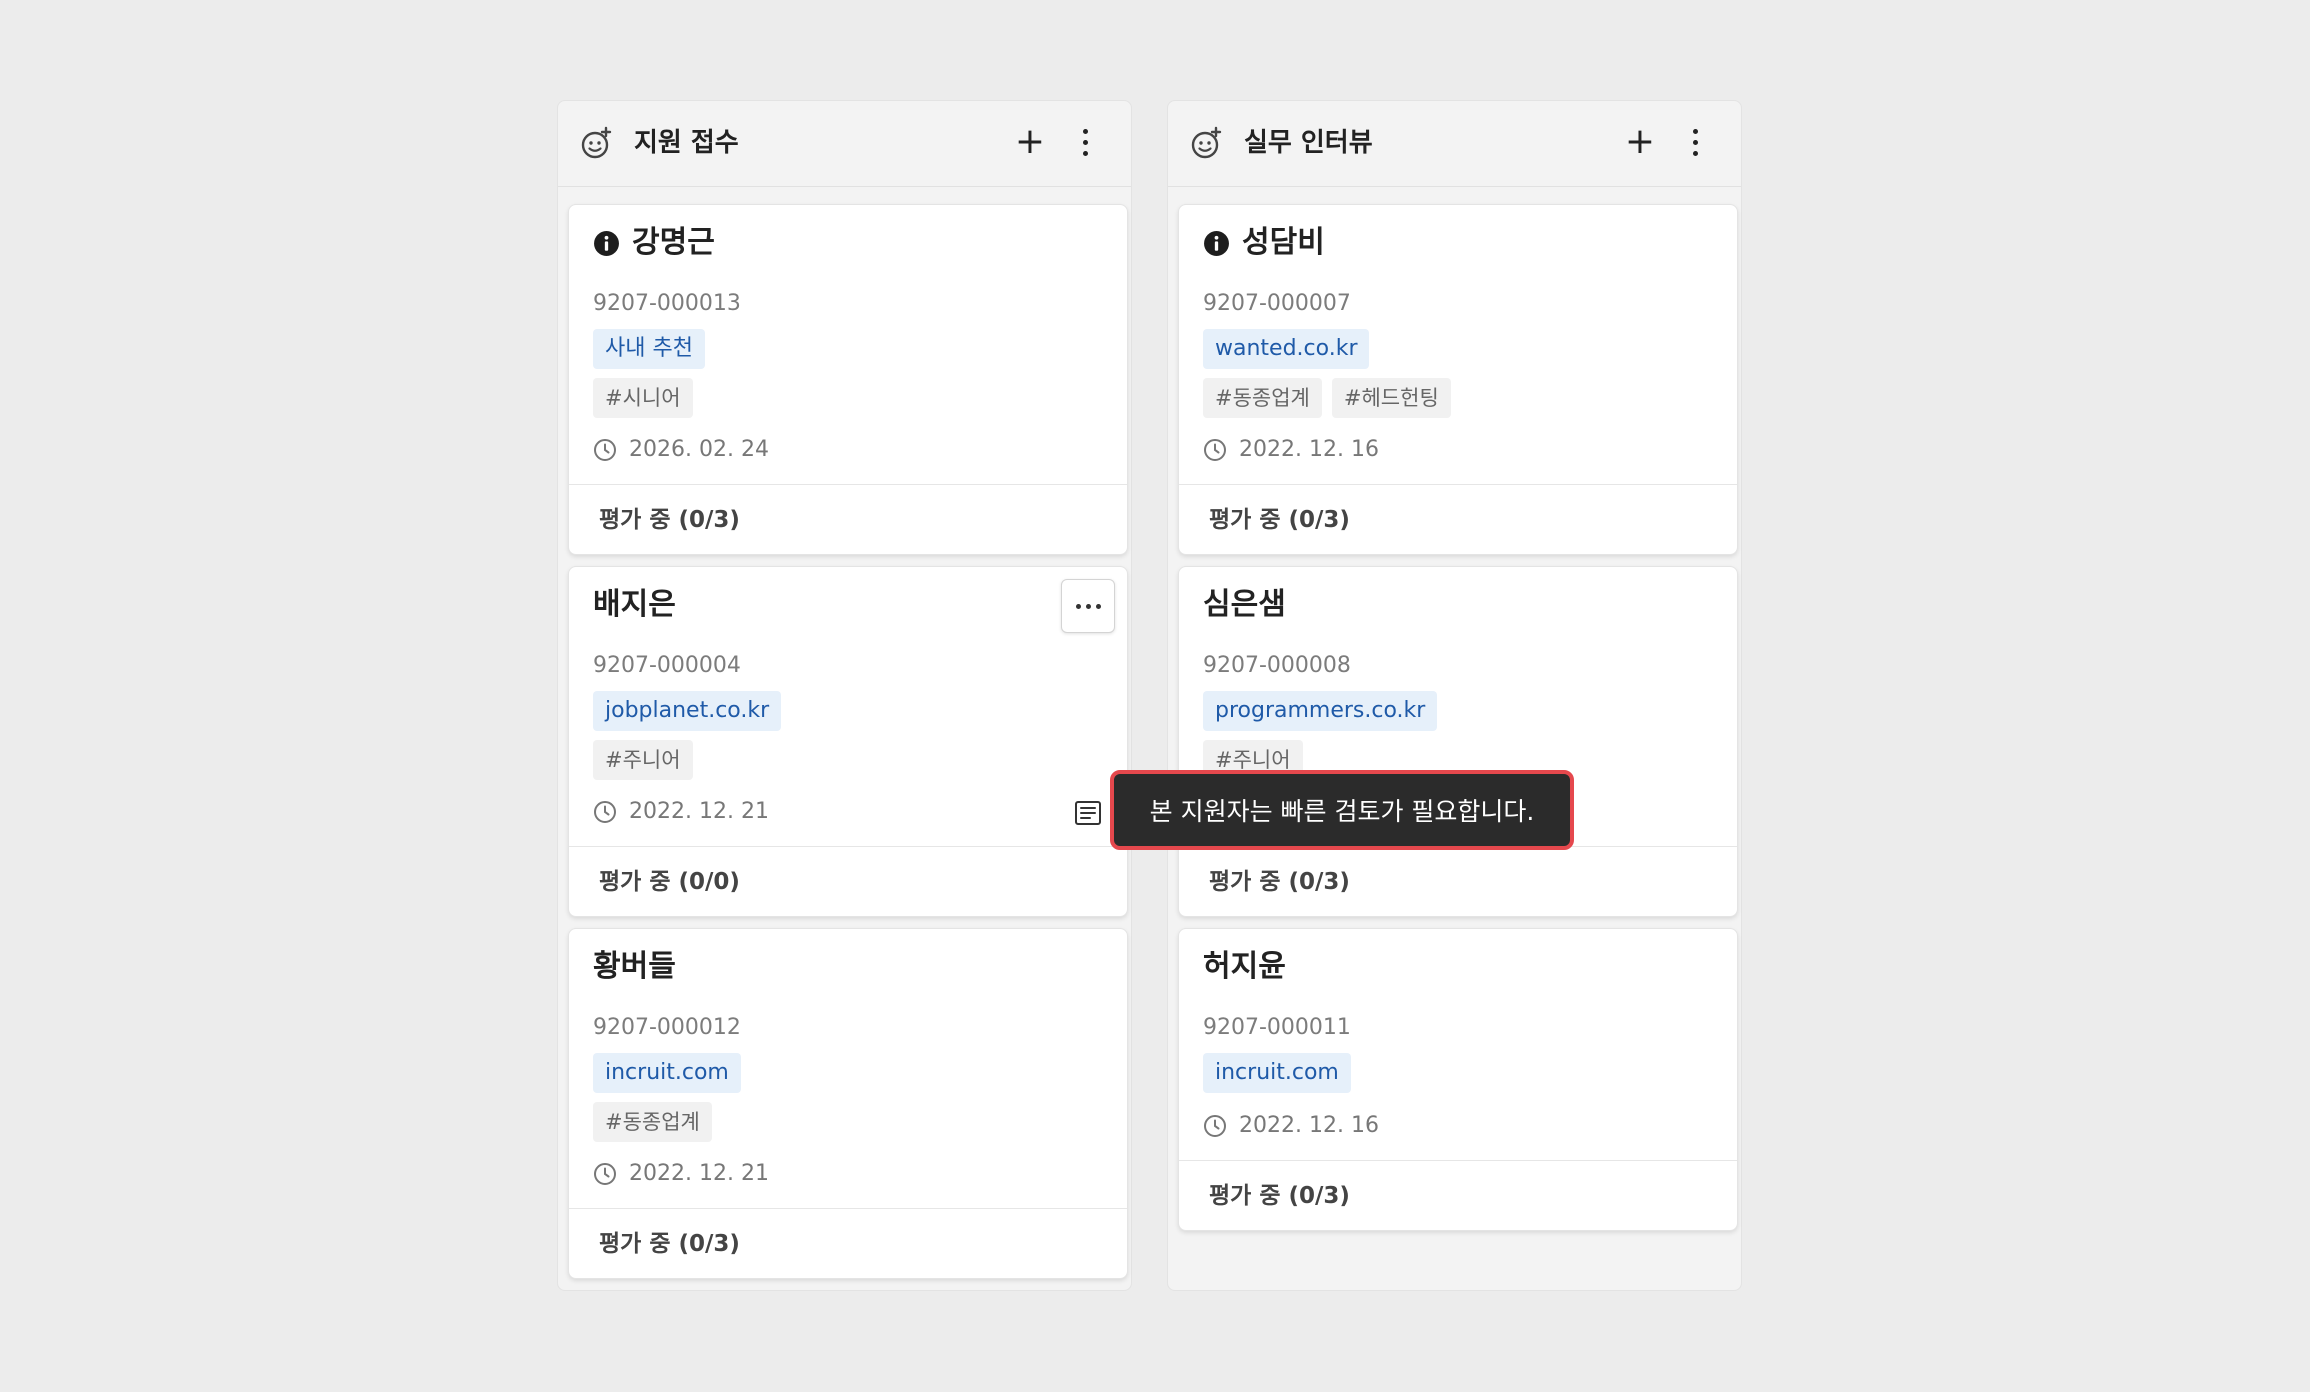 The width and height of the screenshot is (2310, 1392). Describe the element at coordinates (1088, 606) in the screenshot. I see `card-more-button` at that location.